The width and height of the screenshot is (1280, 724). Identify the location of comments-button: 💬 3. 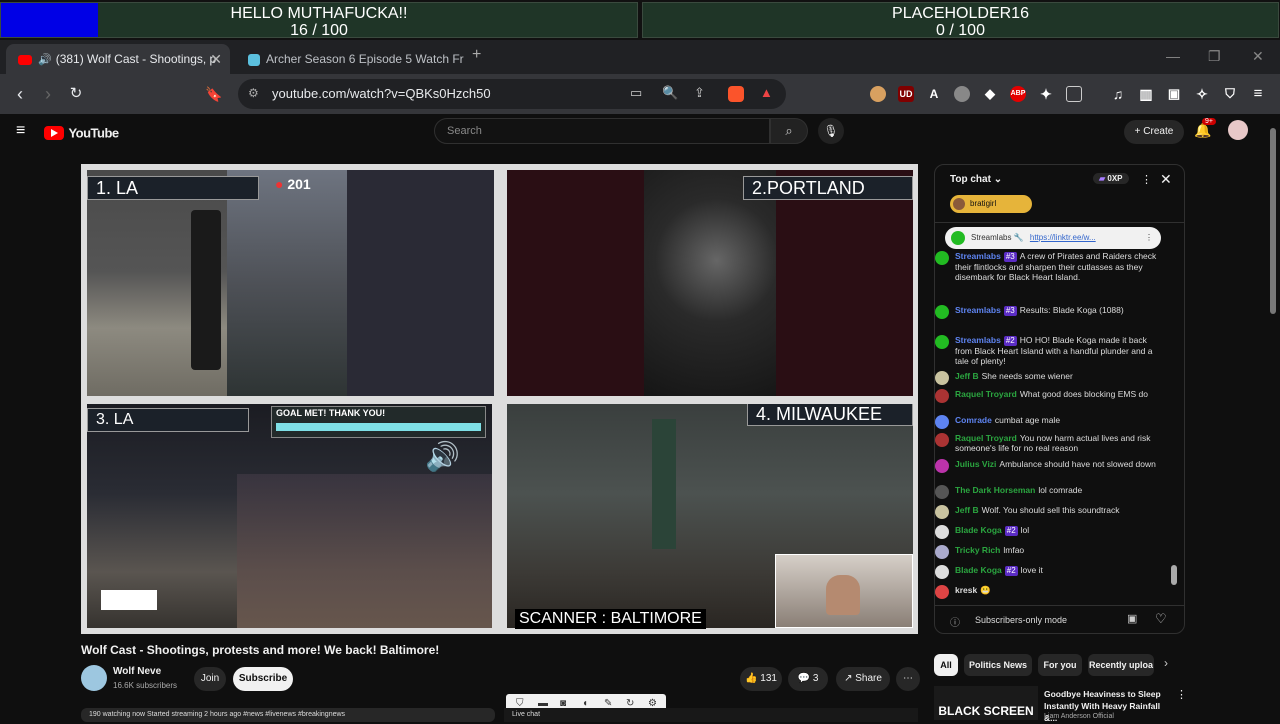
(808, 679).